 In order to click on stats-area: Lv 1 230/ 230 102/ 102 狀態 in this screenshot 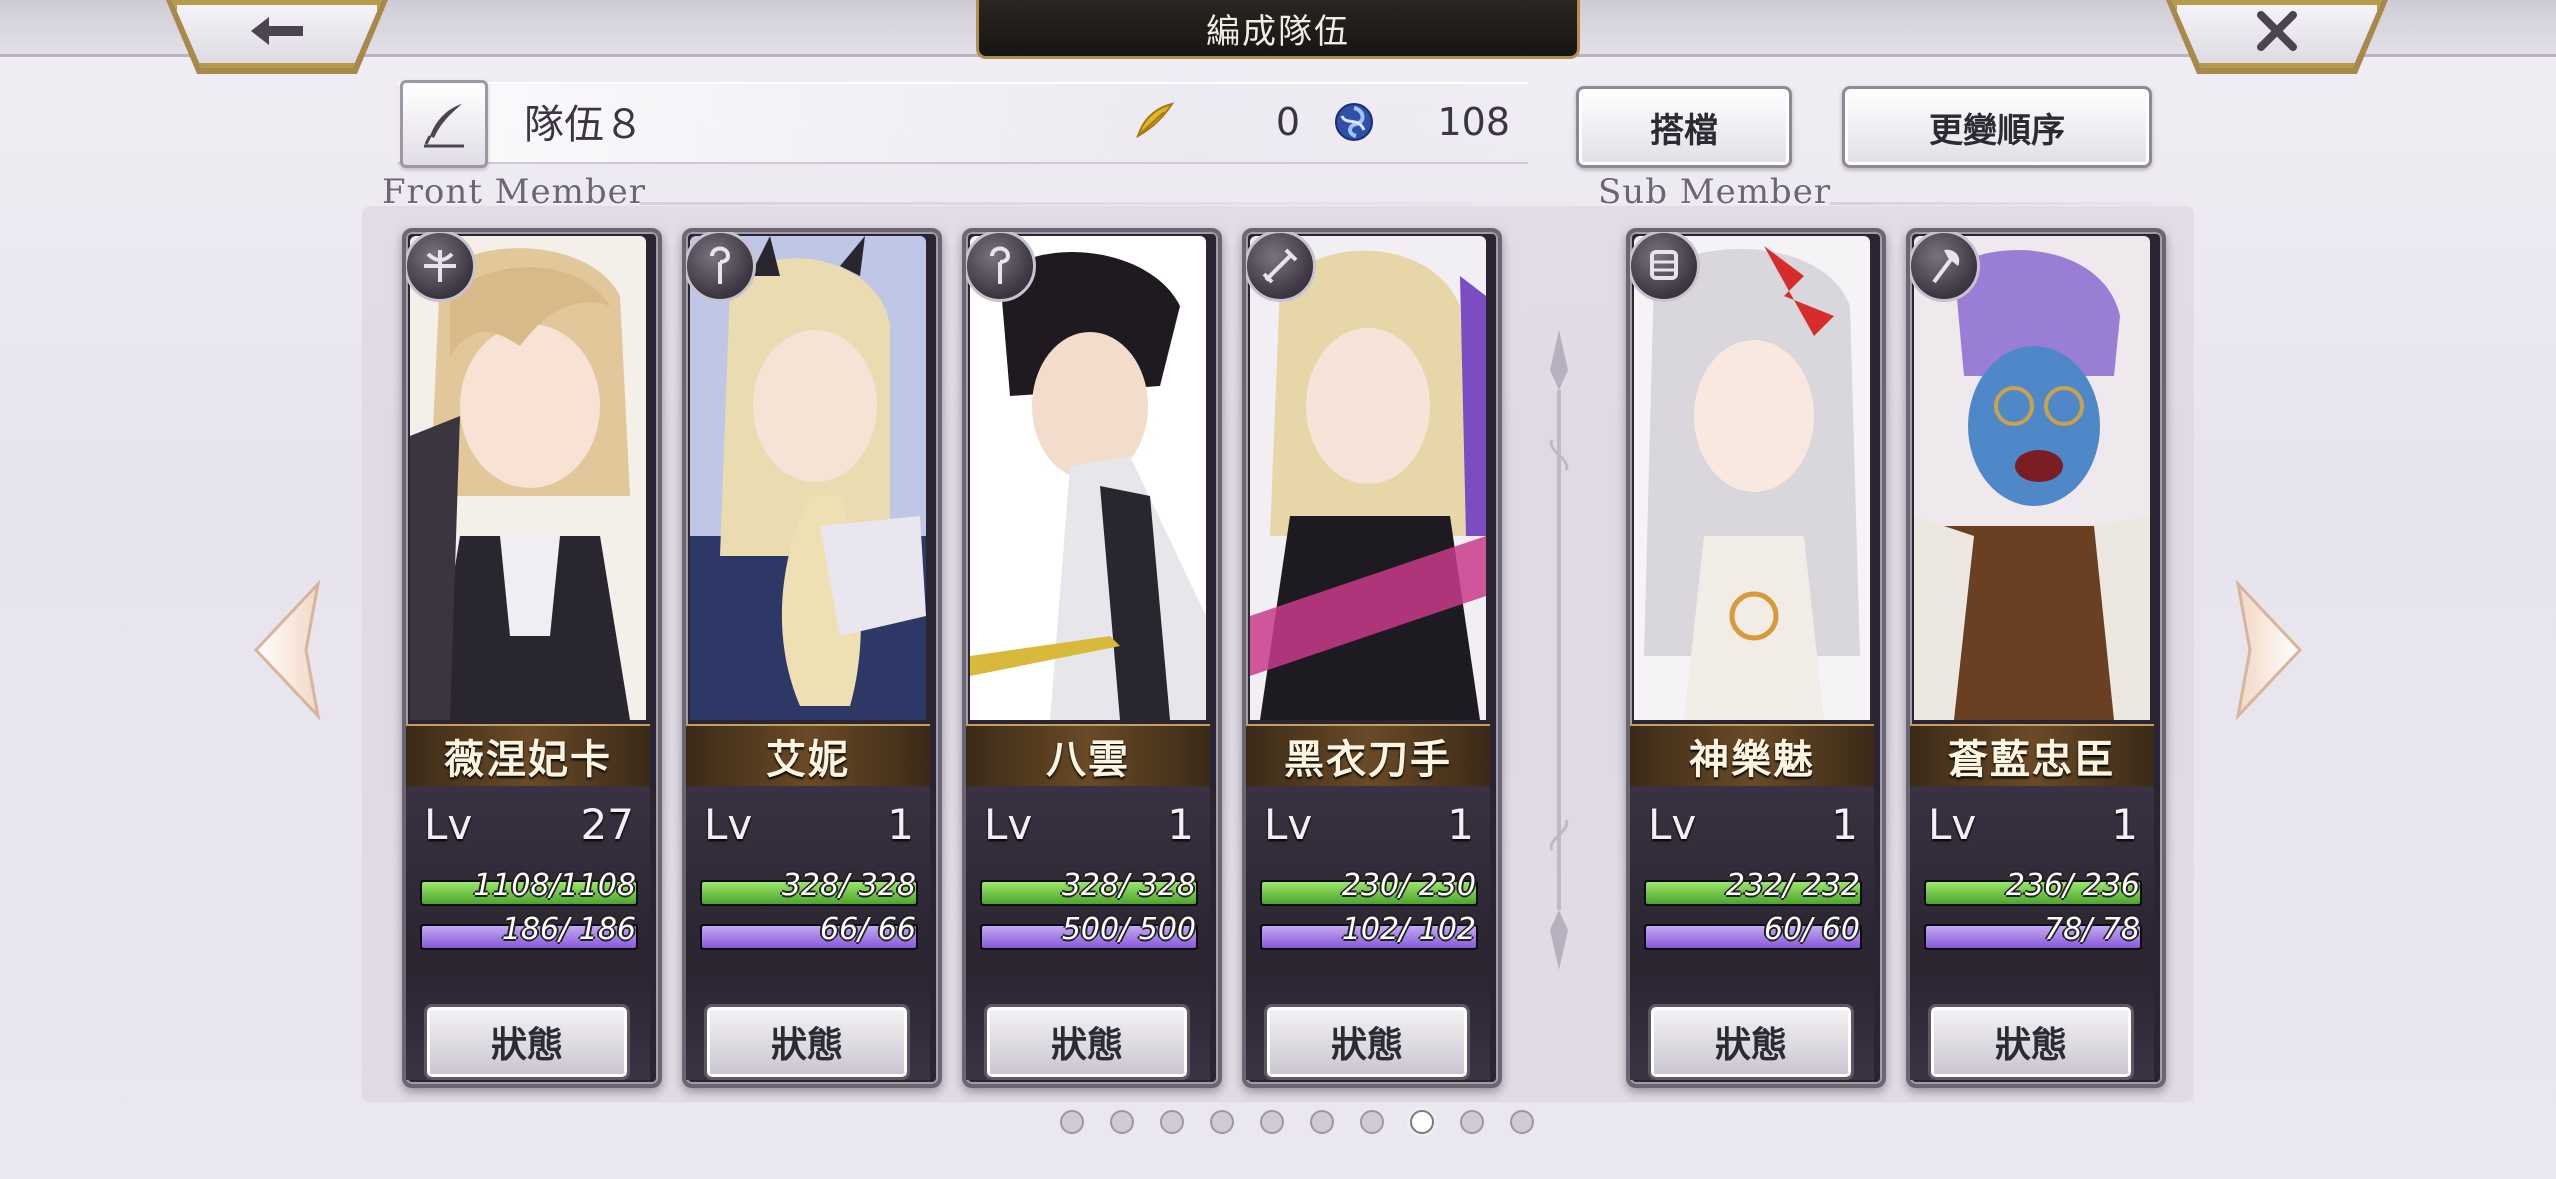, I will do `click(1368, 933)`.